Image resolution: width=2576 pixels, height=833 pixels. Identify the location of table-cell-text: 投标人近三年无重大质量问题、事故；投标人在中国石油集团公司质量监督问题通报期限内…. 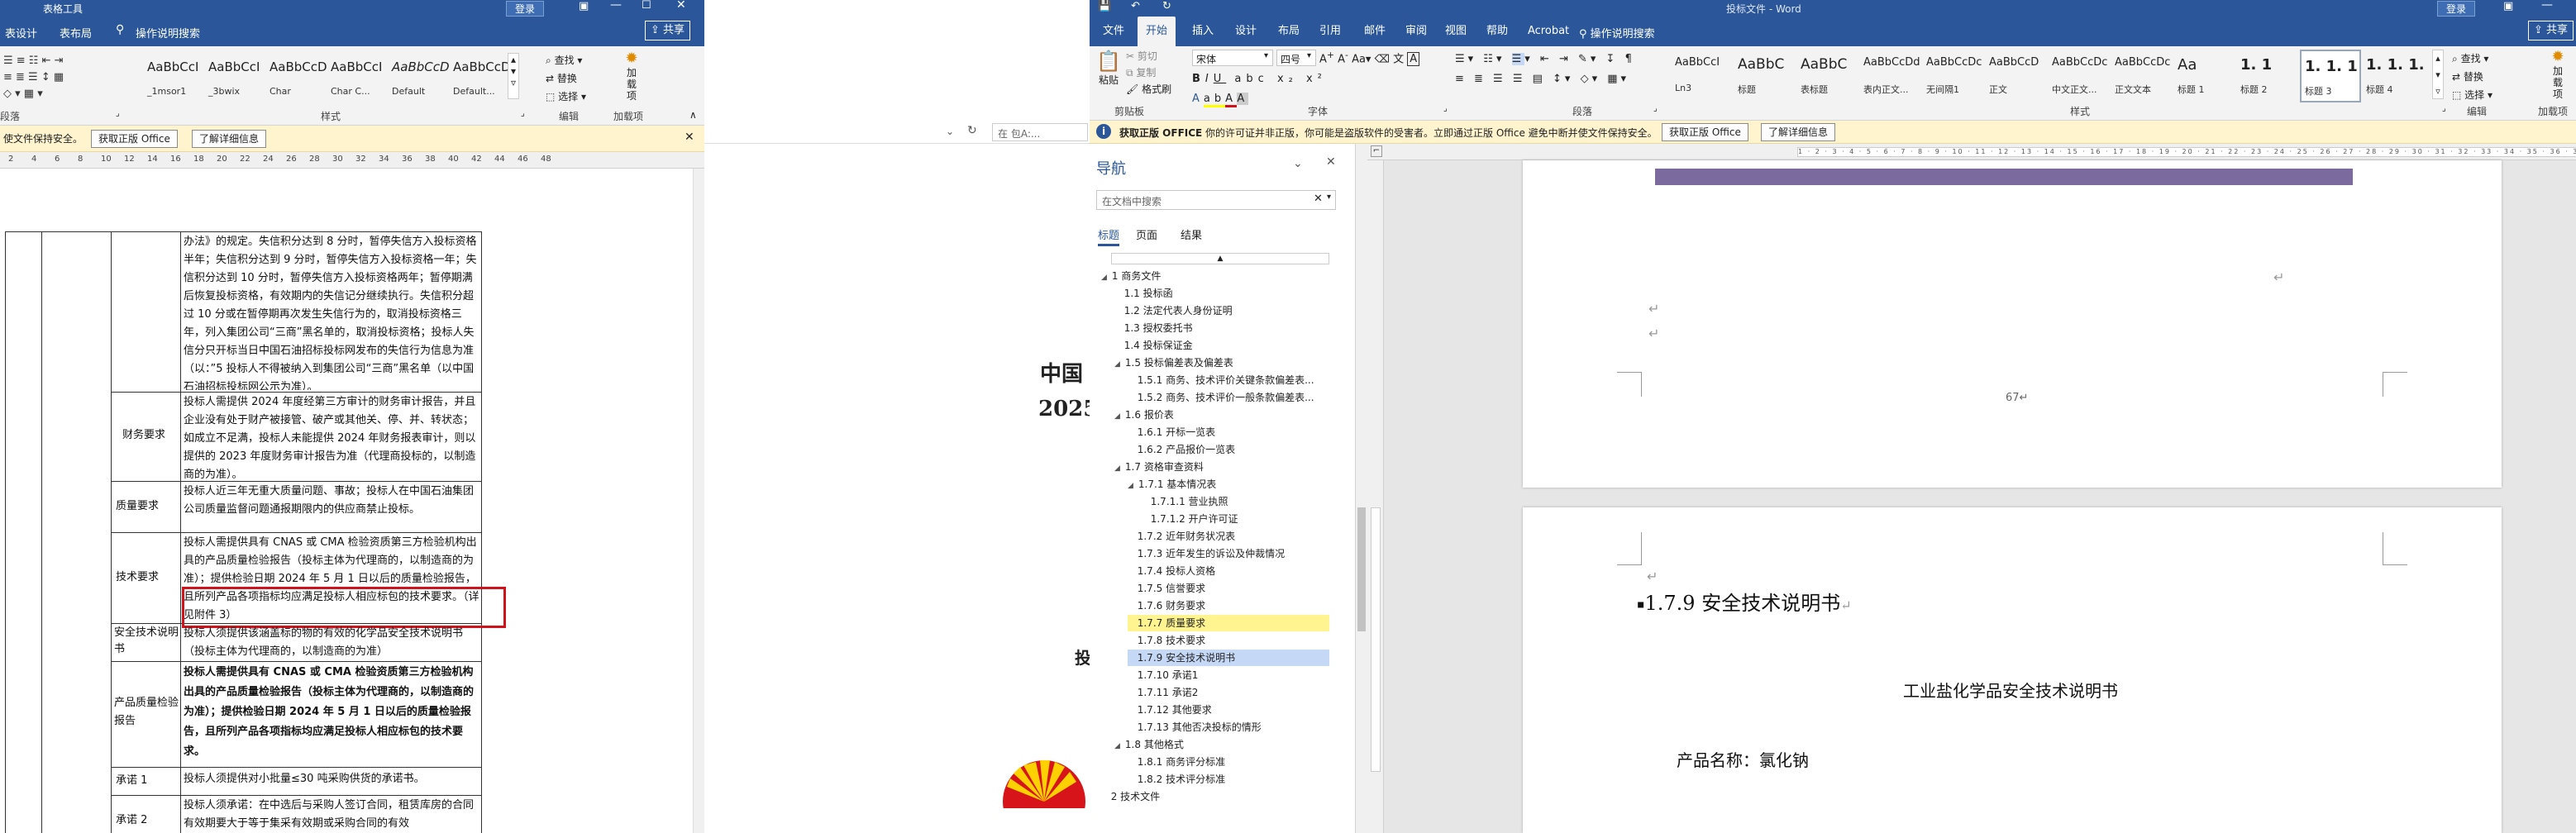
(331, 507).